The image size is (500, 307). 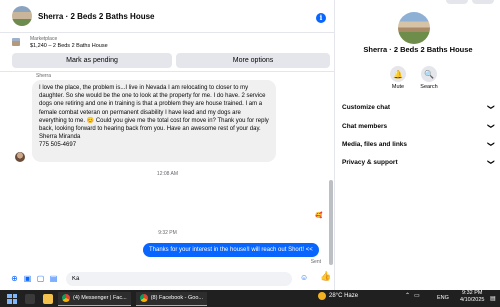 I want to click on clock: 9:32 PM 4/10/2025, so click(x=472, y=297).